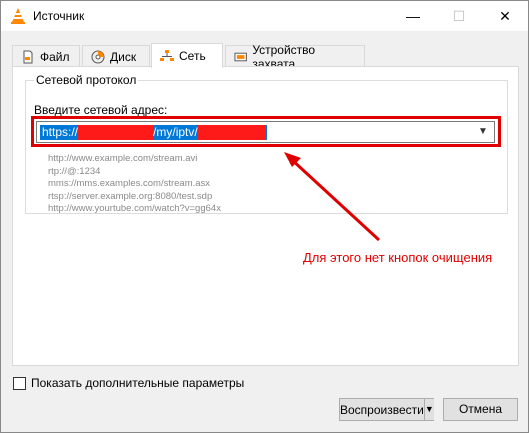 The width and height of the screenshot is (529, 433). I want to click on close-button: ✕, so click(505, 16).